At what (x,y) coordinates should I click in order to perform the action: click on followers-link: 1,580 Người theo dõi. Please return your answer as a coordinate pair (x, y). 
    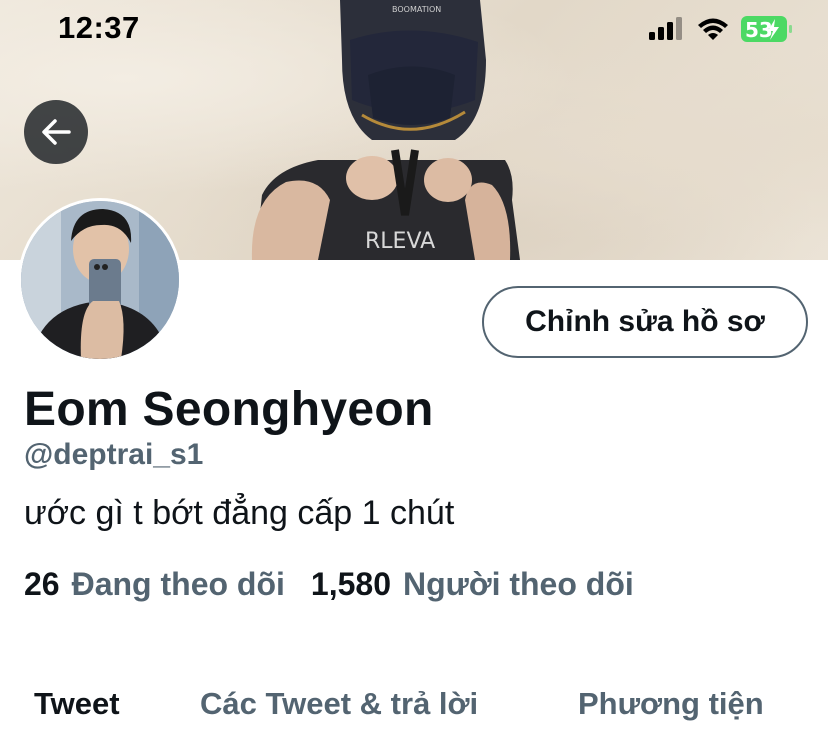
    Looking at the image, I should click on (472, 584).